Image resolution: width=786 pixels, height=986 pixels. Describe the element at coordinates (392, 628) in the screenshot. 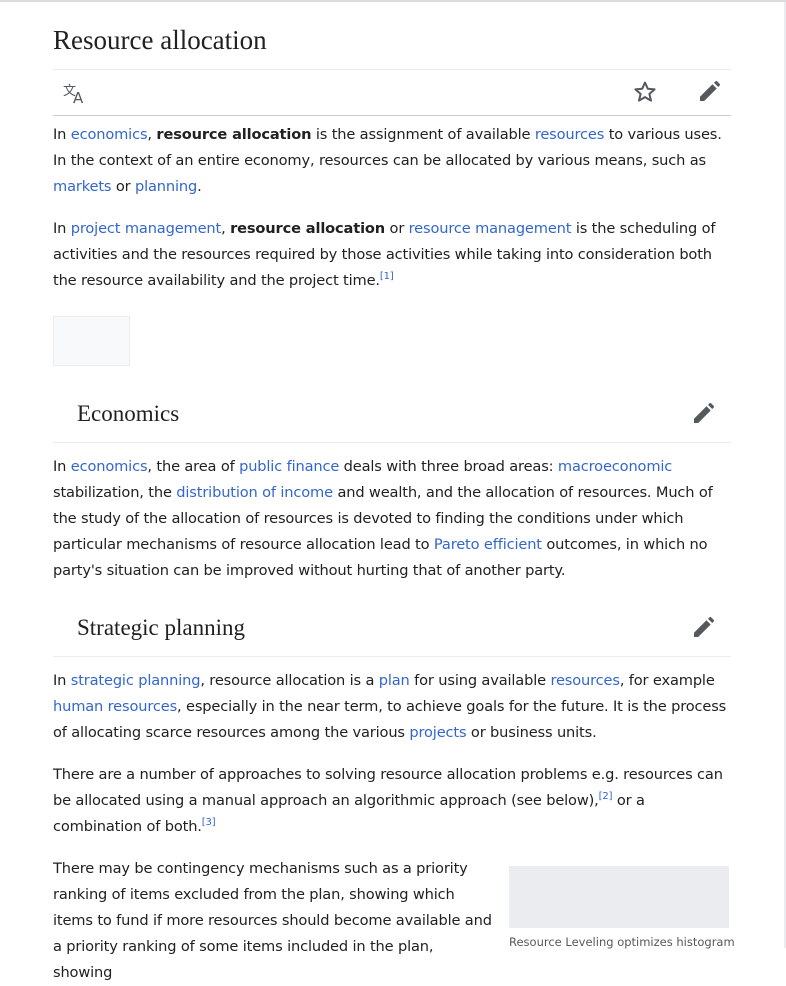

I see `section-heading-strategic-planning: Strategic planning` at that location.